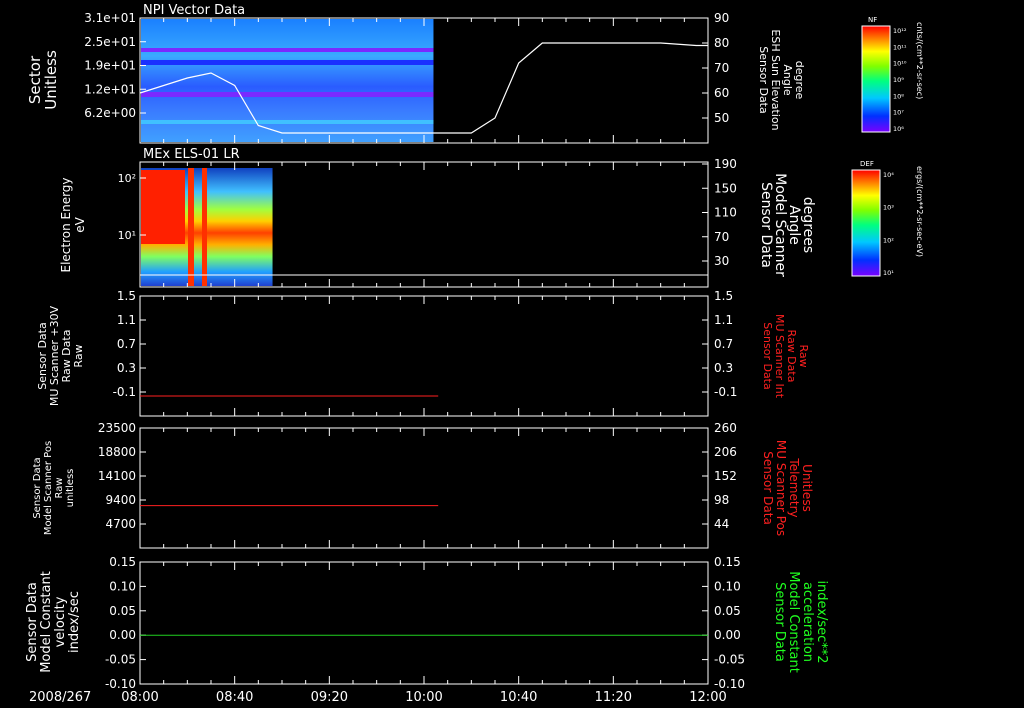 This screenshot has width=1024, height=708. What do you see at coordinates (139, 697) in the screenshot?
I see `time-tick-label: 08:00` at bounding box center [139, 697].